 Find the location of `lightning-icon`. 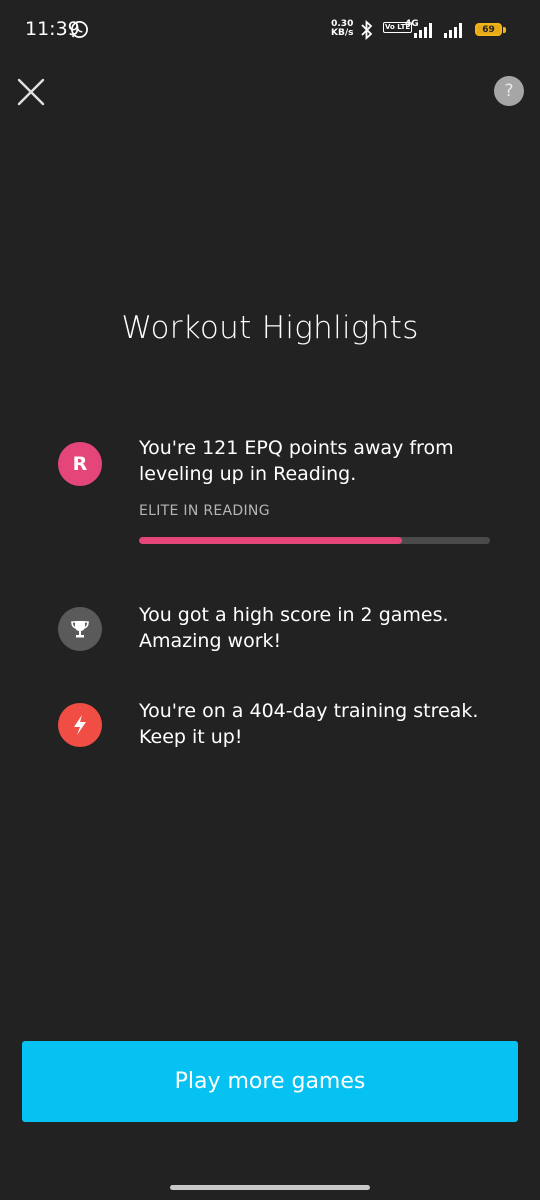

lightning-icon is located at coordinates (80, 725).